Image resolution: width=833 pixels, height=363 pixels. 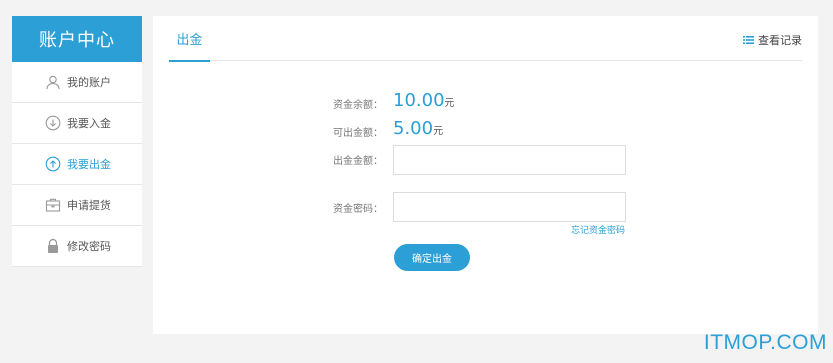 What do you see at coordinates (77, 39) in the screenshot?
I see `sidebar-title: 账户中心` at bounding box center [77, 39].